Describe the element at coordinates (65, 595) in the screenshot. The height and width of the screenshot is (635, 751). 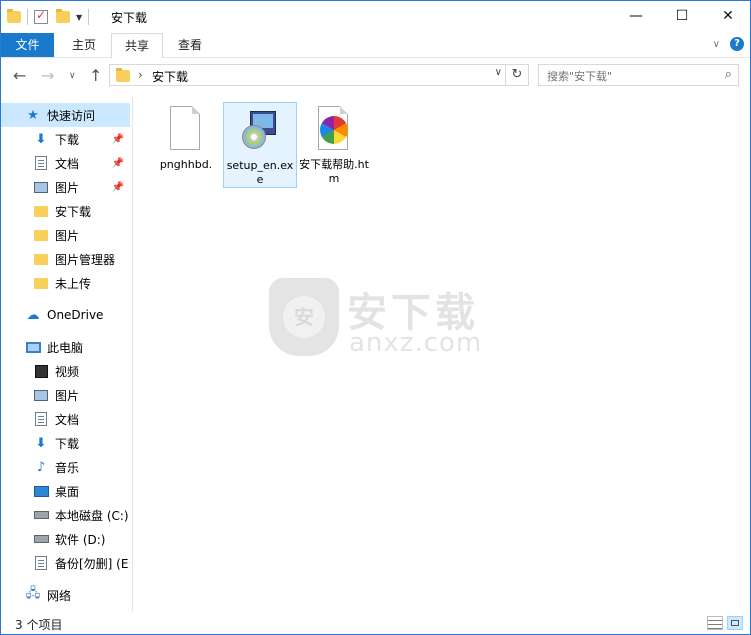
I see `sidebar-item-network: 🖧 网络` at that location.